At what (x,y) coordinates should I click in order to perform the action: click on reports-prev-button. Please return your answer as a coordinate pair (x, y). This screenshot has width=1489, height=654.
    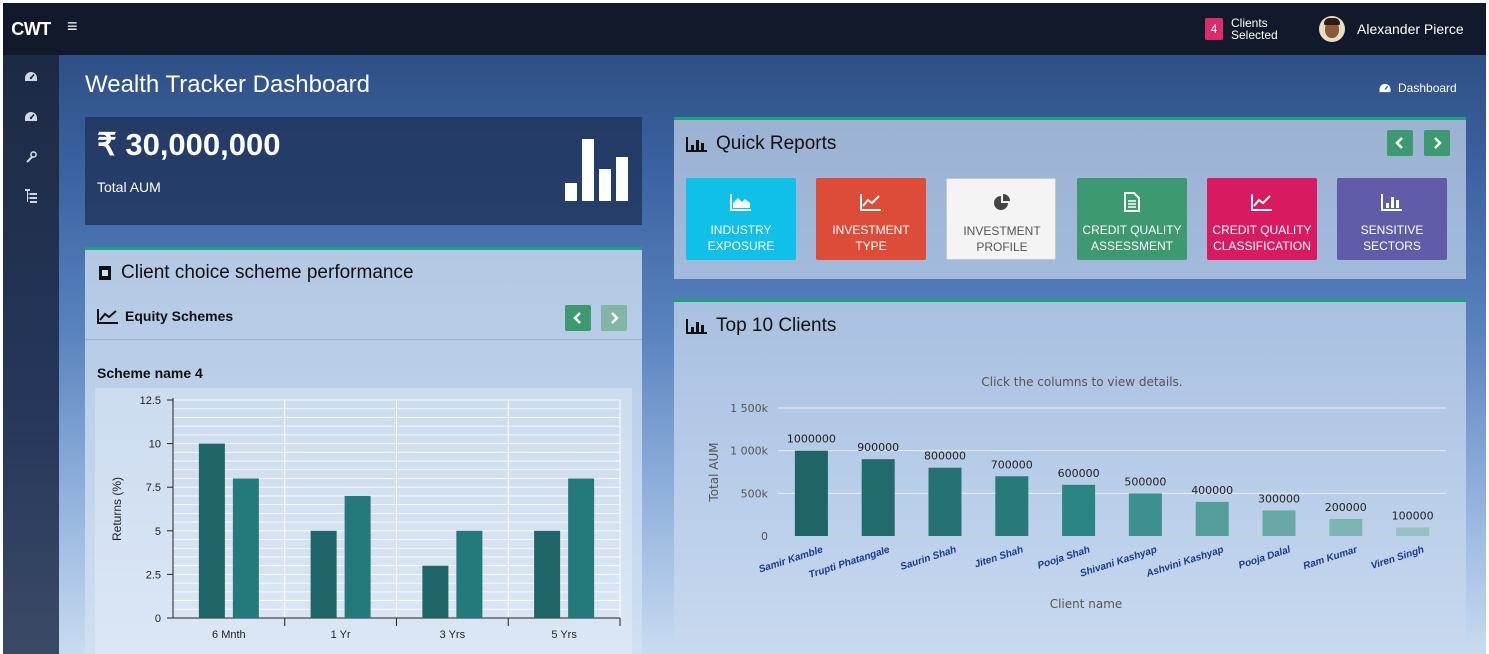
    Looking at the image, I should click on (1400, 143).